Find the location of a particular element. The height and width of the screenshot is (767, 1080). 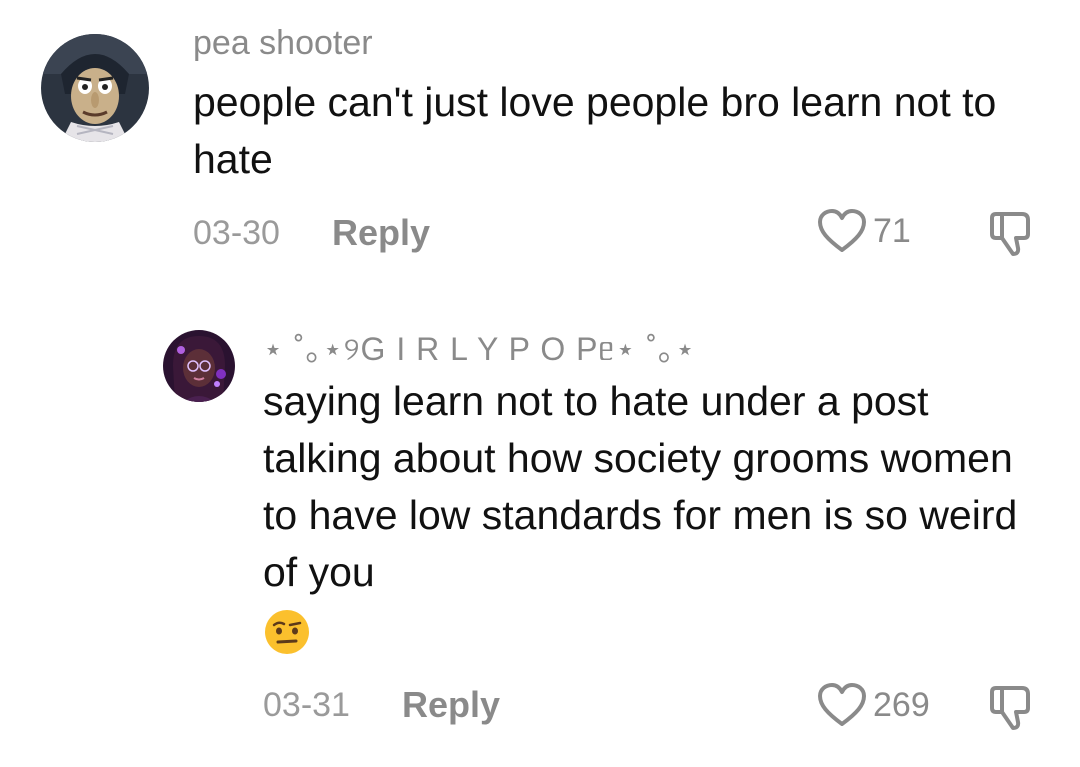

comment-date: 03-31 is located at coordinates (306, 704).